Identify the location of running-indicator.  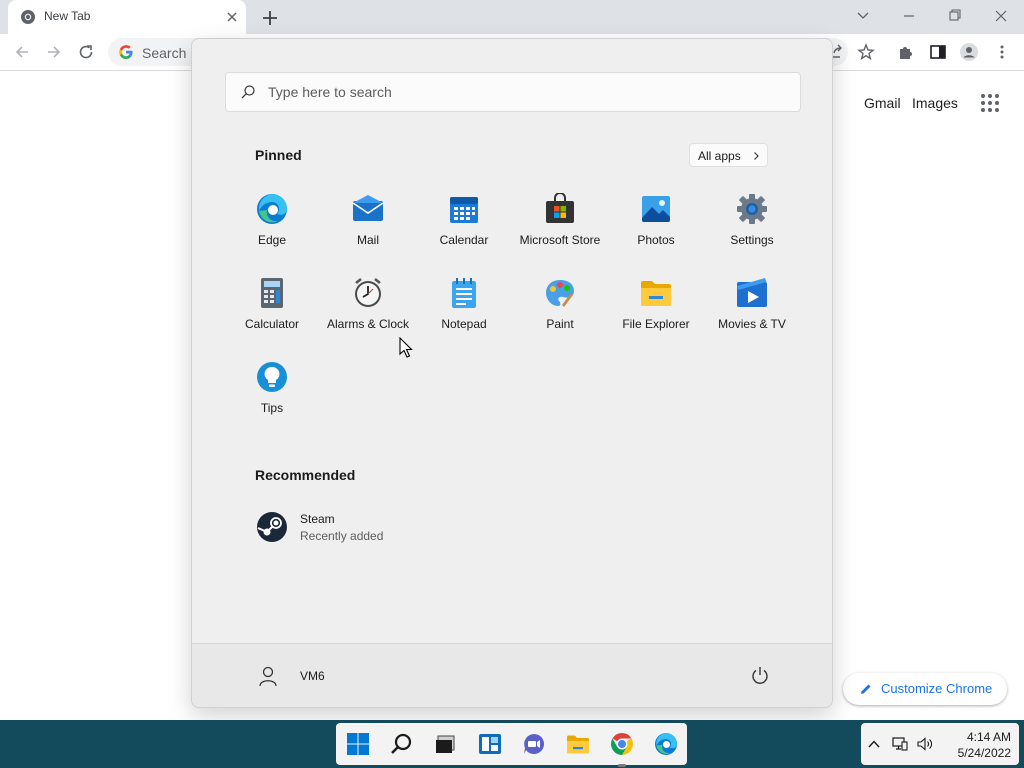
(622, 765).